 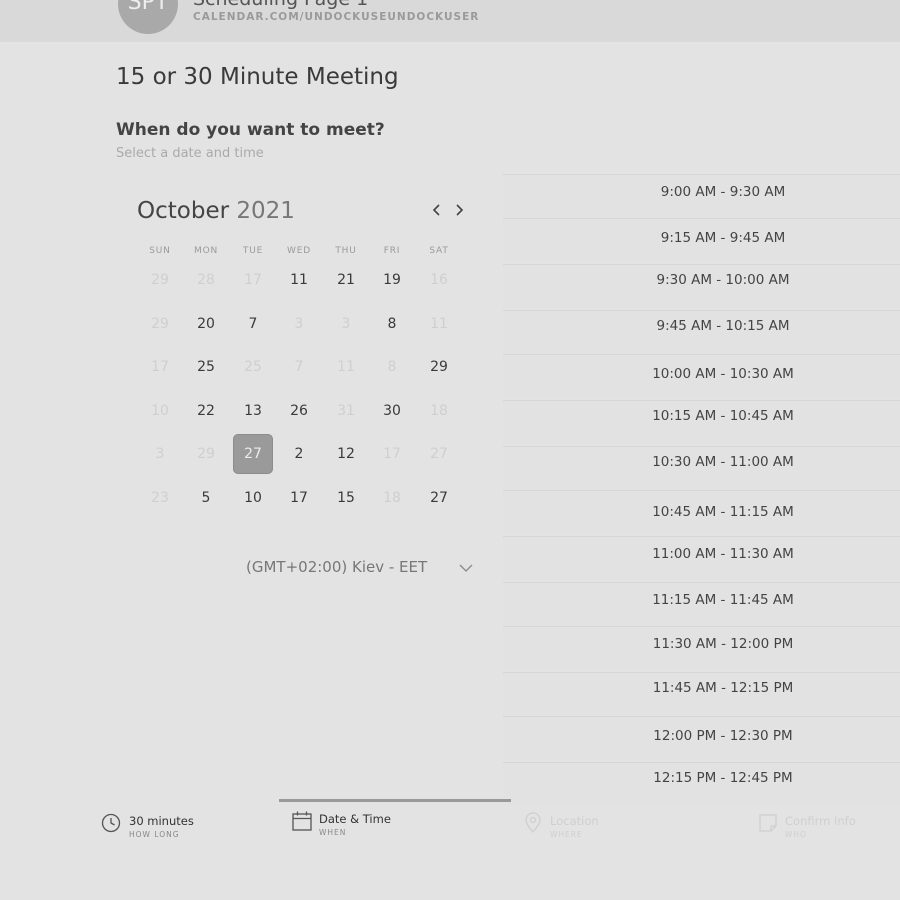 I want to click on time-slot-button: 9:00 AM - 9:30 AM, so click(x=701, y=196).